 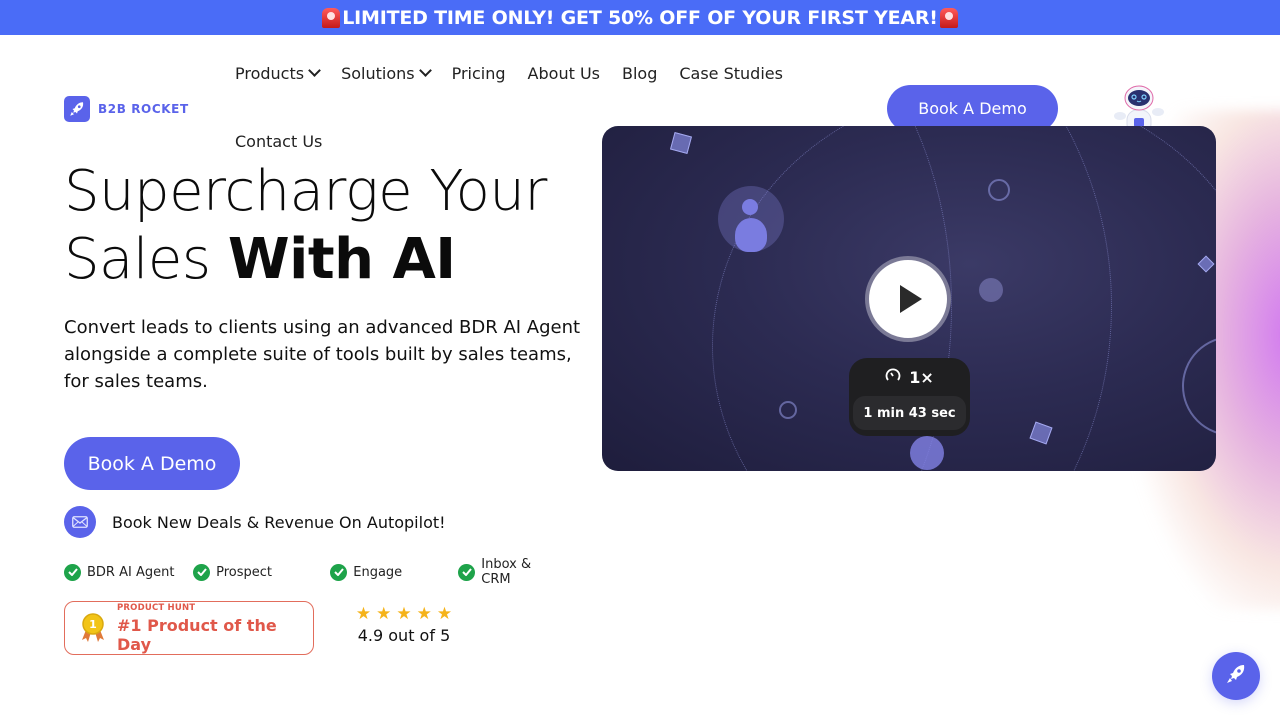 What do you see at coordinates (909, 413) in the screenshot?
I see `video-duration: 1 min 43 sec` at bounding box center [909, 413].